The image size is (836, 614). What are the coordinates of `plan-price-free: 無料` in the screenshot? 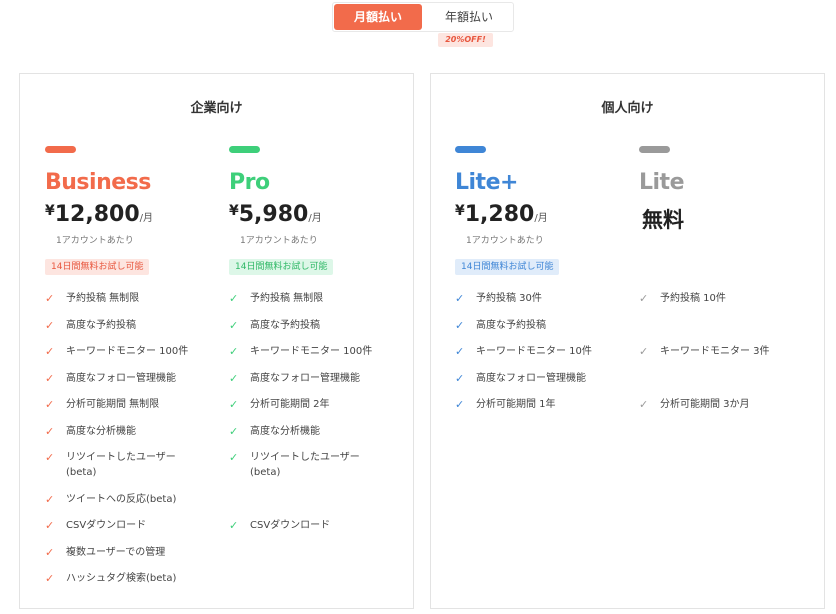 It's located at (663, 220).